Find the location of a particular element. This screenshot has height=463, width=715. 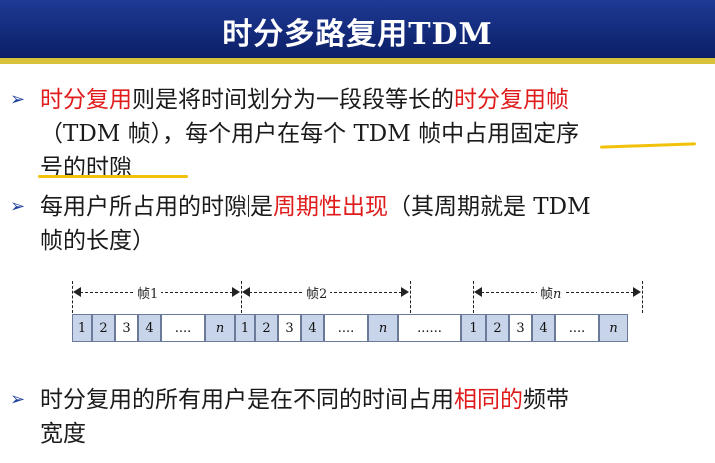

bullet-3-line-1: 时分复用的所有用户是在不同的时间占用相同的频带 is located at coordinates (304, 400).